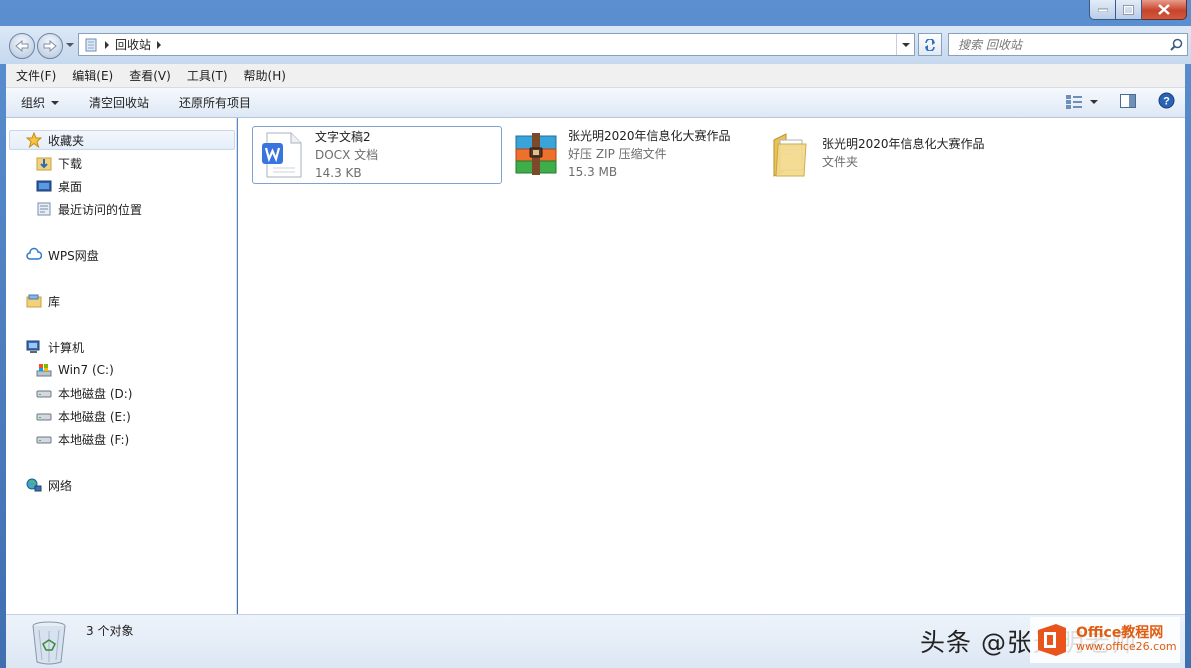 The height and width of the screenshot is (668, 1191). I want to click on empty-recycle-bin-button: 清空回收站, so click(119, 102).